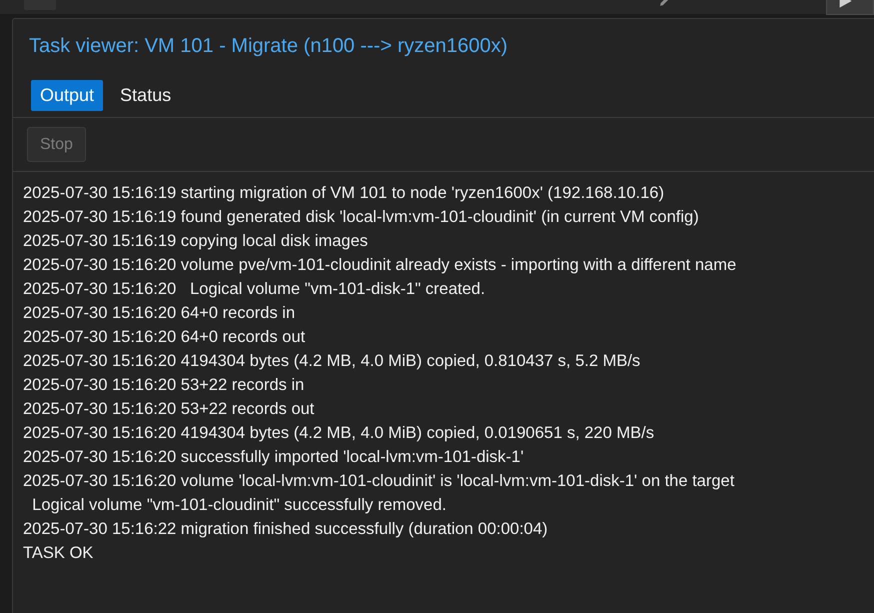 The height and width of the screenshot is (613, 874). What do you see at coordinates (58, 553) in the screenshot?
I see `log-line: TASK OK` at bounding box center [58, 553].